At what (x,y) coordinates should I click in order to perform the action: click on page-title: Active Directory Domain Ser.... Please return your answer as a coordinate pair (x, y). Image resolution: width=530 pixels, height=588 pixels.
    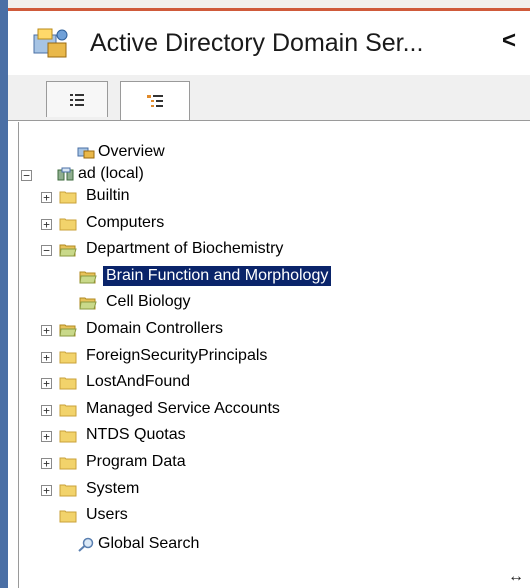
    Looking at the image, I should click on (257, 43).